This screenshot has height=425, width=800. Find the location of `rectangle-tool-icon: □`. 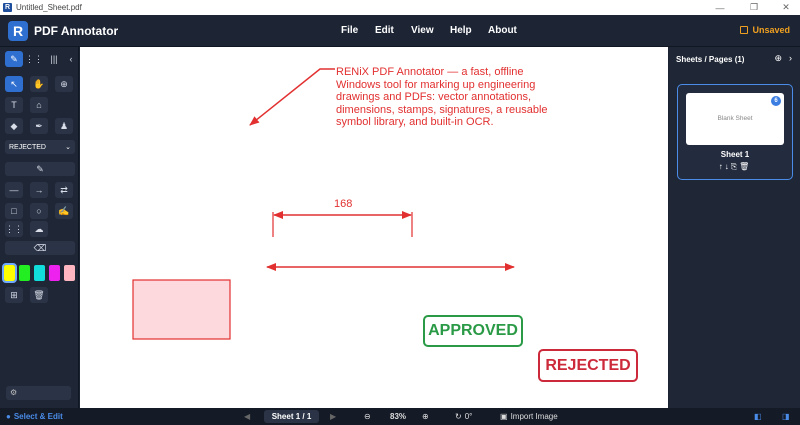

rectangle-tool-icon: □ is located at coordinates (14, 211).